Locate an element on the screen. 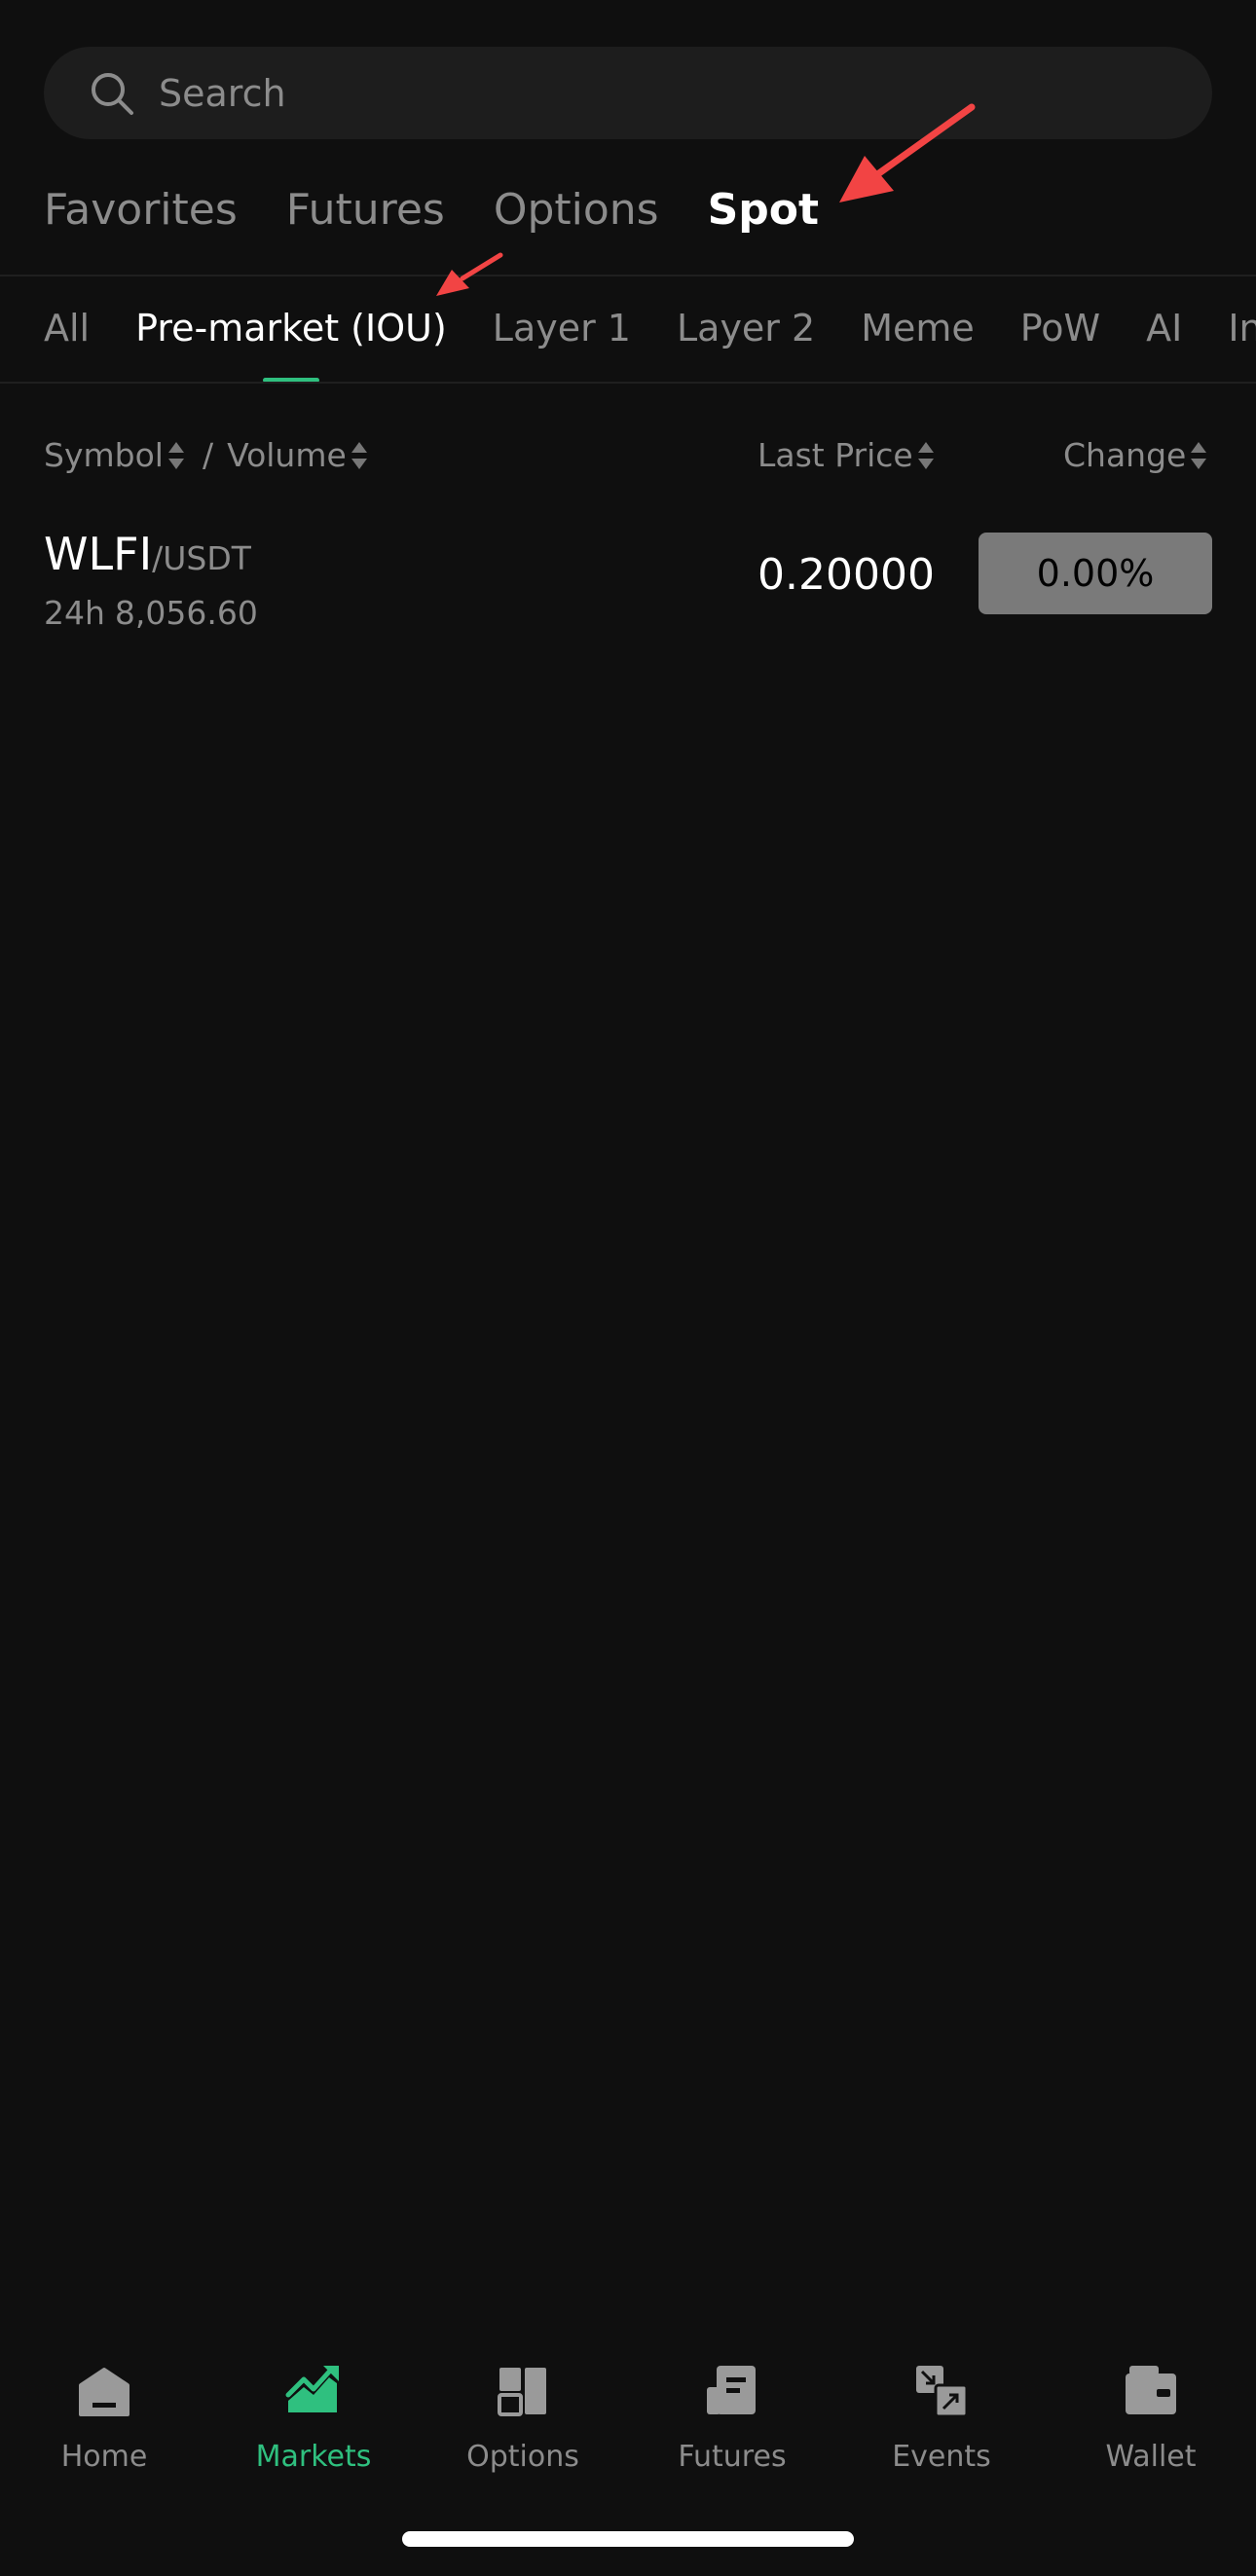  search-input is located at coordinates (665, 93).